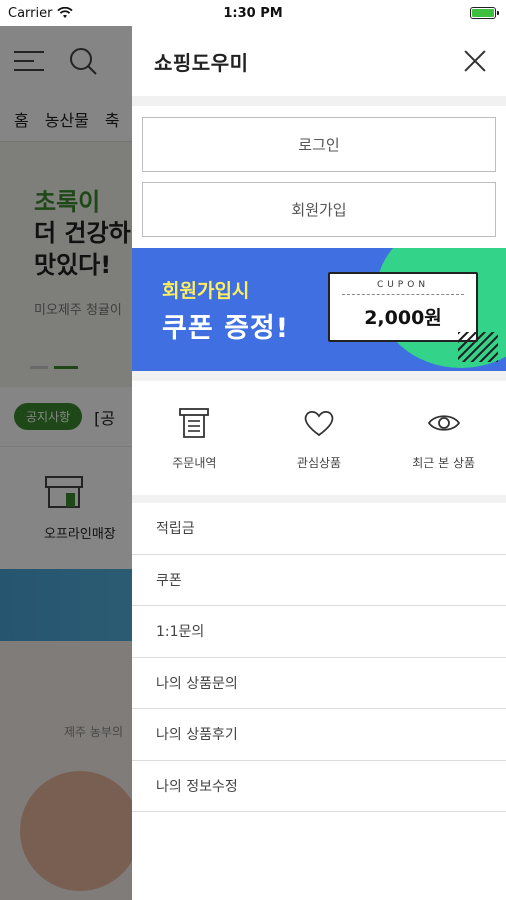 This screenshot has height=900, width=506. I want to click on quick-link-label: 관심상품, so click(319, 462).